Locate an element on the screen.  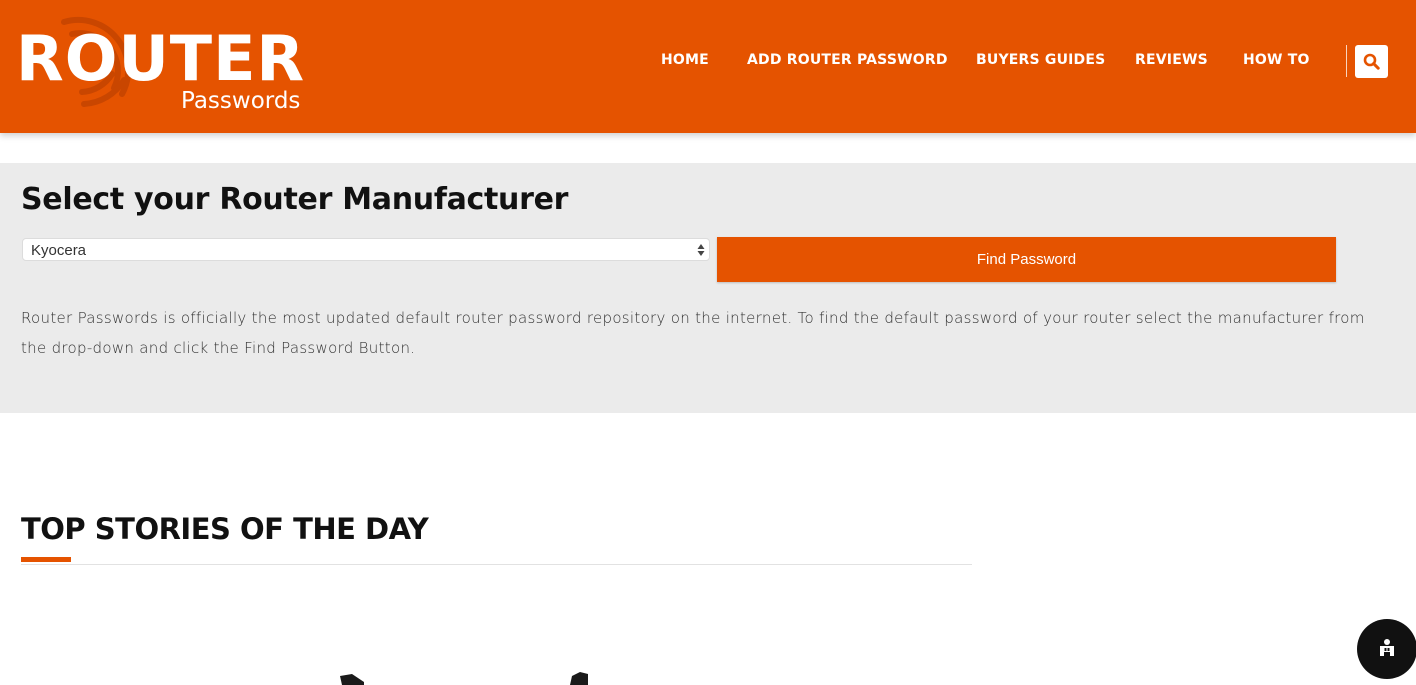
heading-accent-bar is located at coordinates (46, 559).